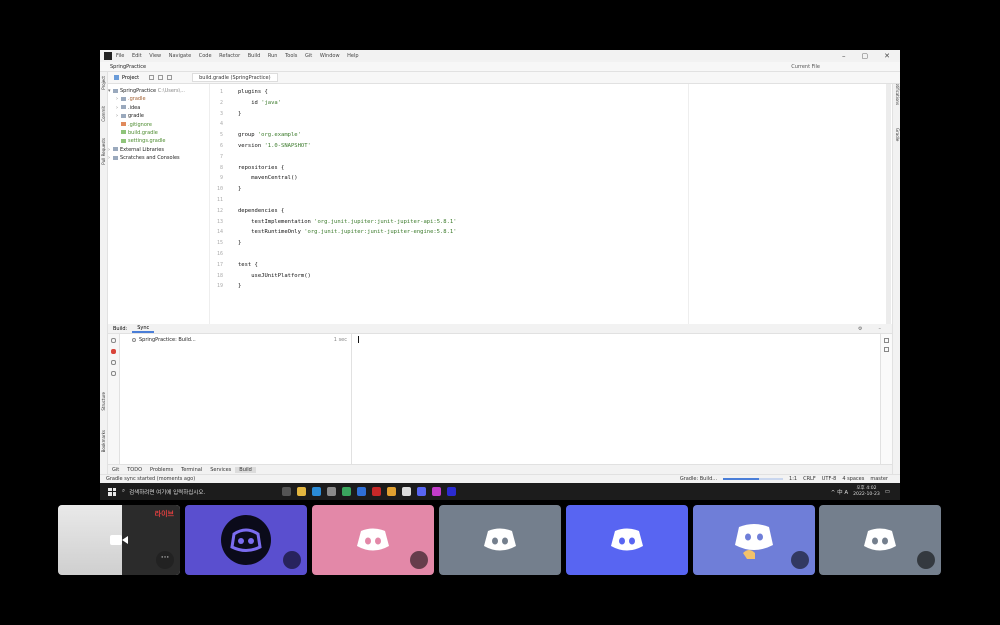 This screenshot has height=625, width=1000. Describe the element at coordinates (126, 78) in the screenshot. I see `project-view-select: Project` at that location.